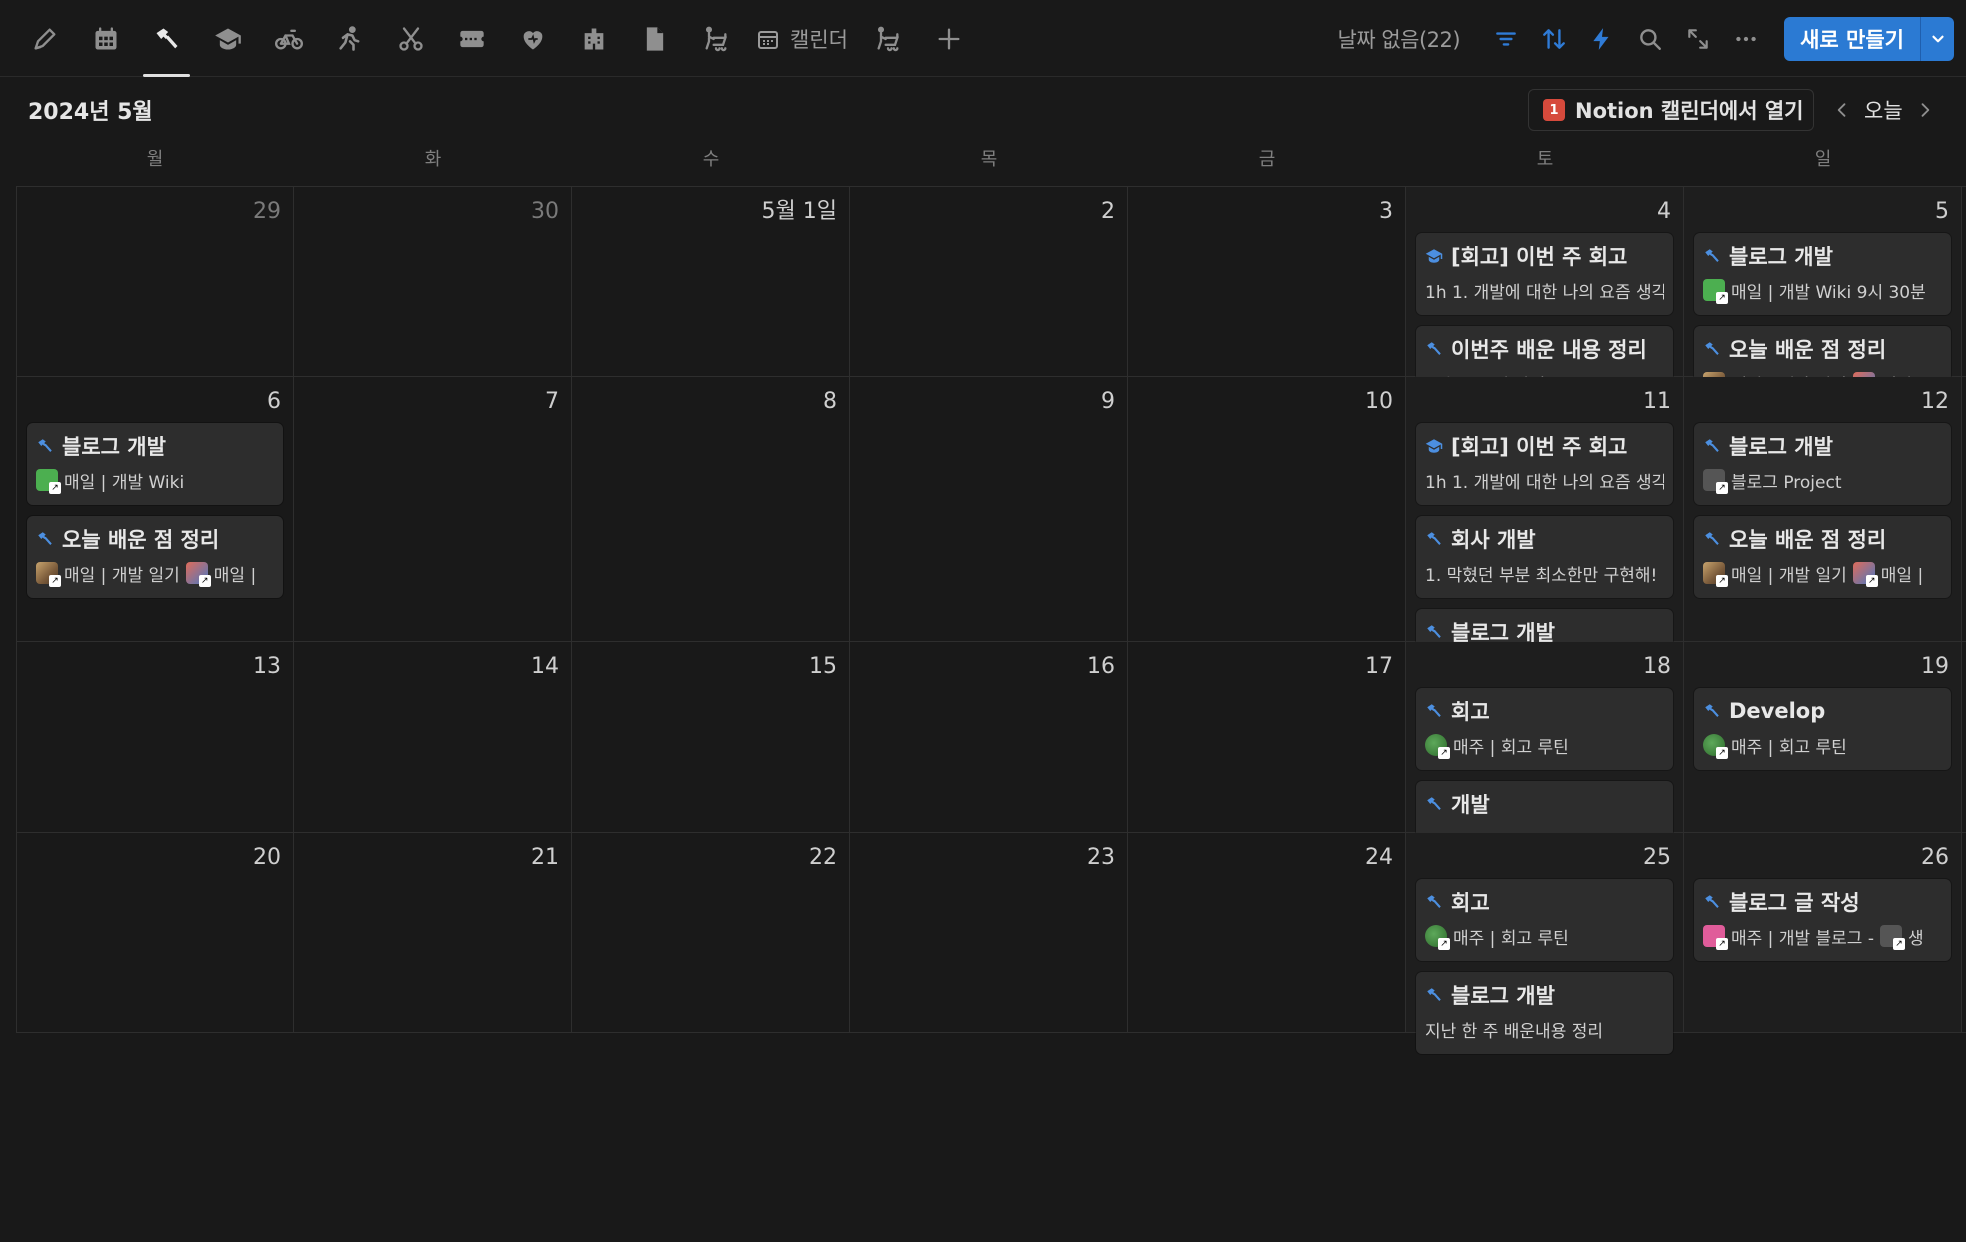 The height and width of the screenshot is (1242, 1966). I want to click on calendar-day-cell: 23, so click(989, 932).